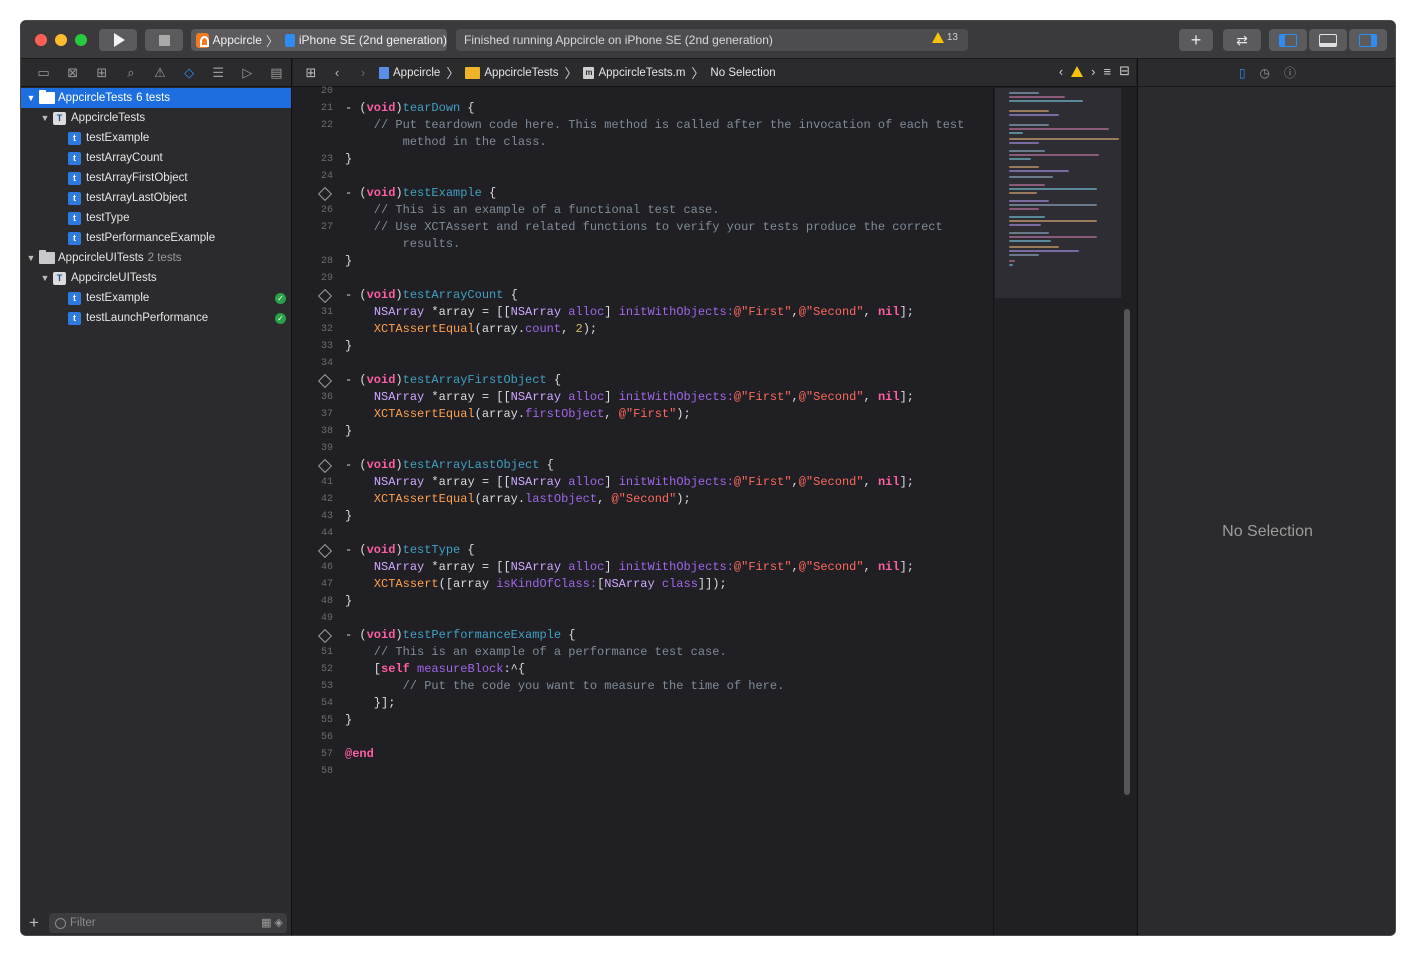 Image resolution: width=1416 pixels, height=956 pixels. Describe the element at coordinates (1265, 73) in the screenshot. I see `history-icon: ◷` at that location.